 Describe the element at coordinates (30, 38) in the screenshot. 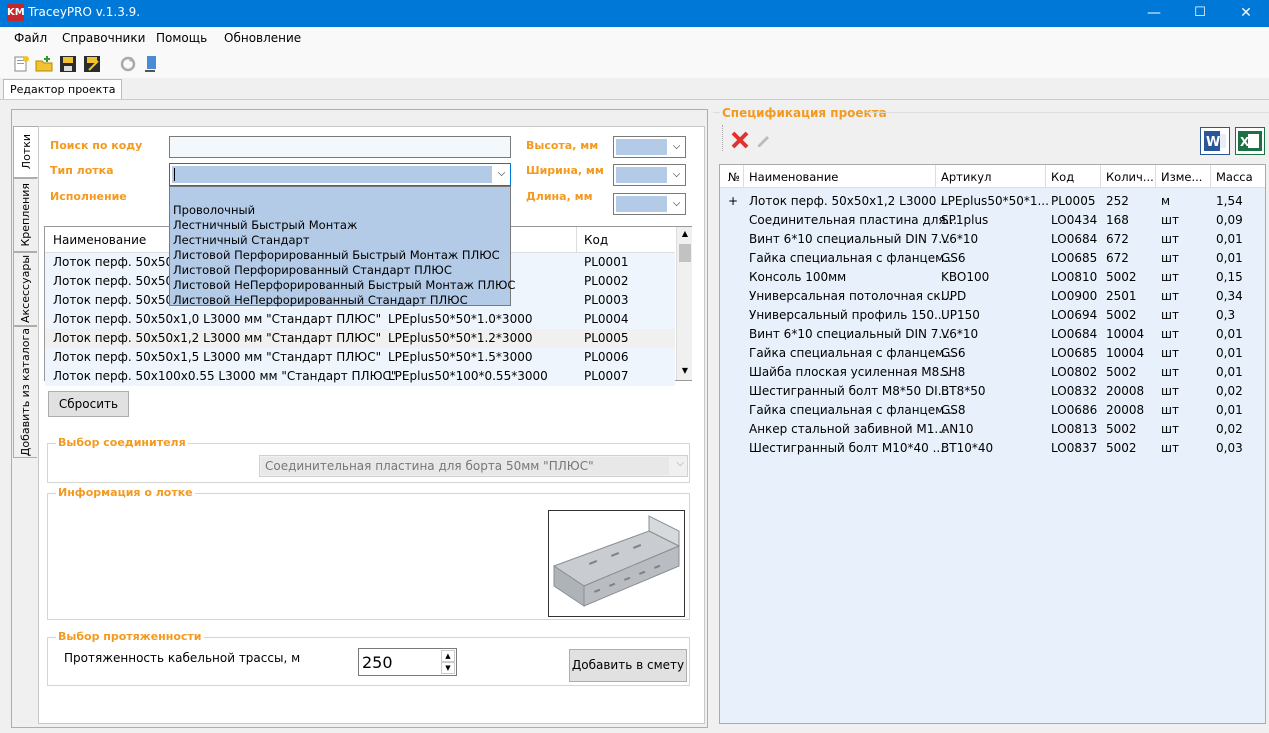

I see `menu-file: Файл` at that location.